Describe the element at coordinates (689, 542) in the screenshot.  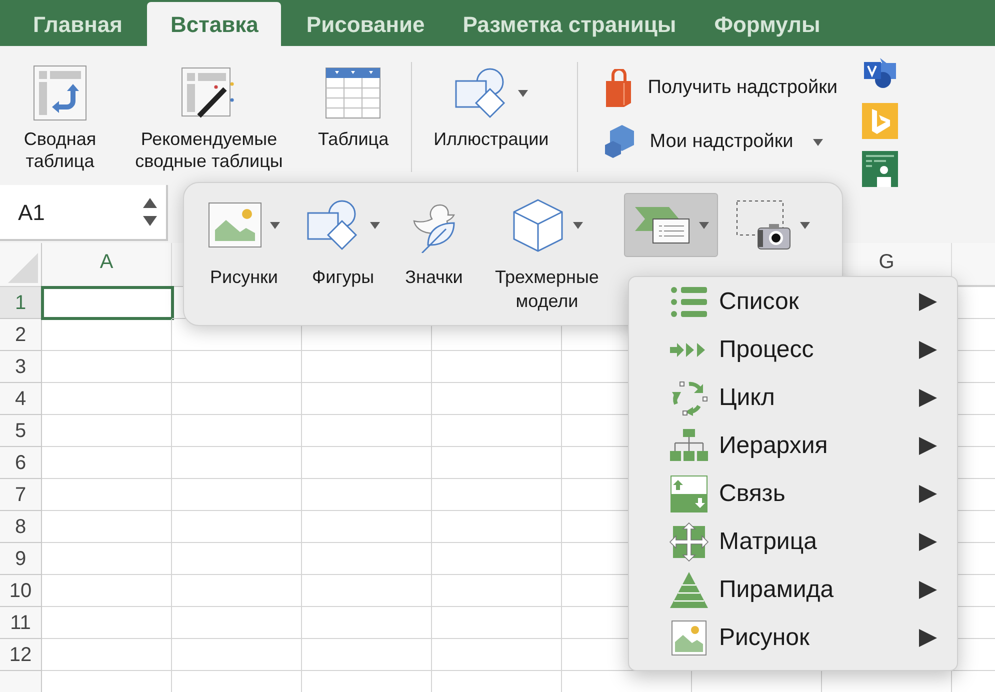
I see `matrix-icon` at that location.